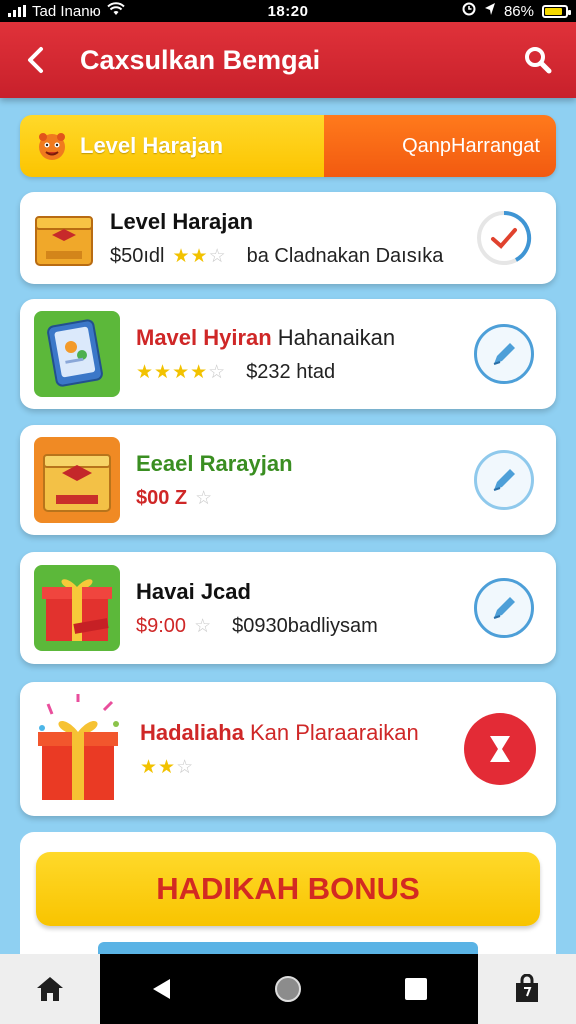  I want to click on home-icon, so click(50, 989).